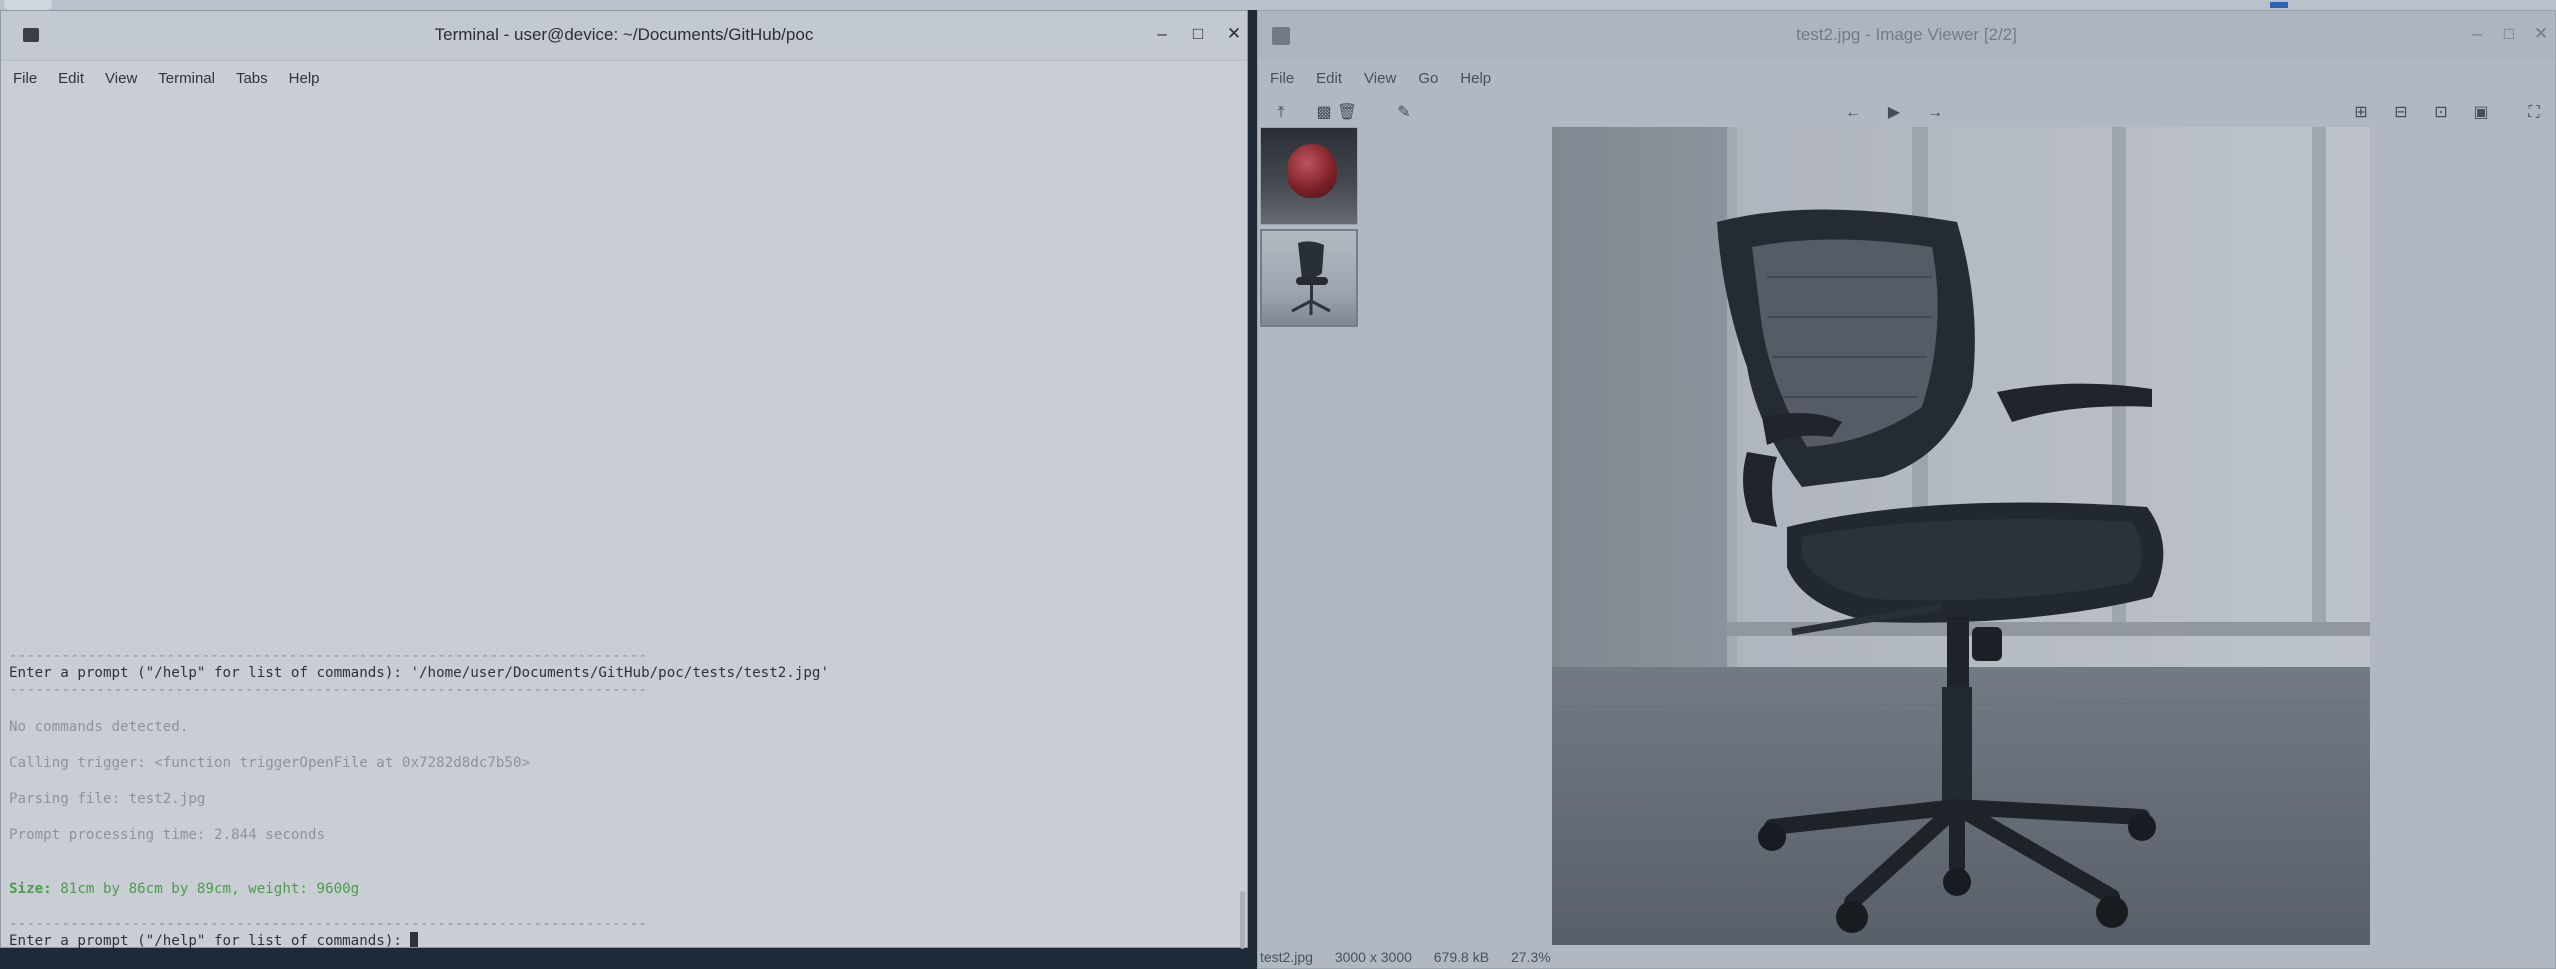 Image resolution: width=2556 pixels, height=969 pixels. I want to click on menu-go: Go, so click(1428, 78).